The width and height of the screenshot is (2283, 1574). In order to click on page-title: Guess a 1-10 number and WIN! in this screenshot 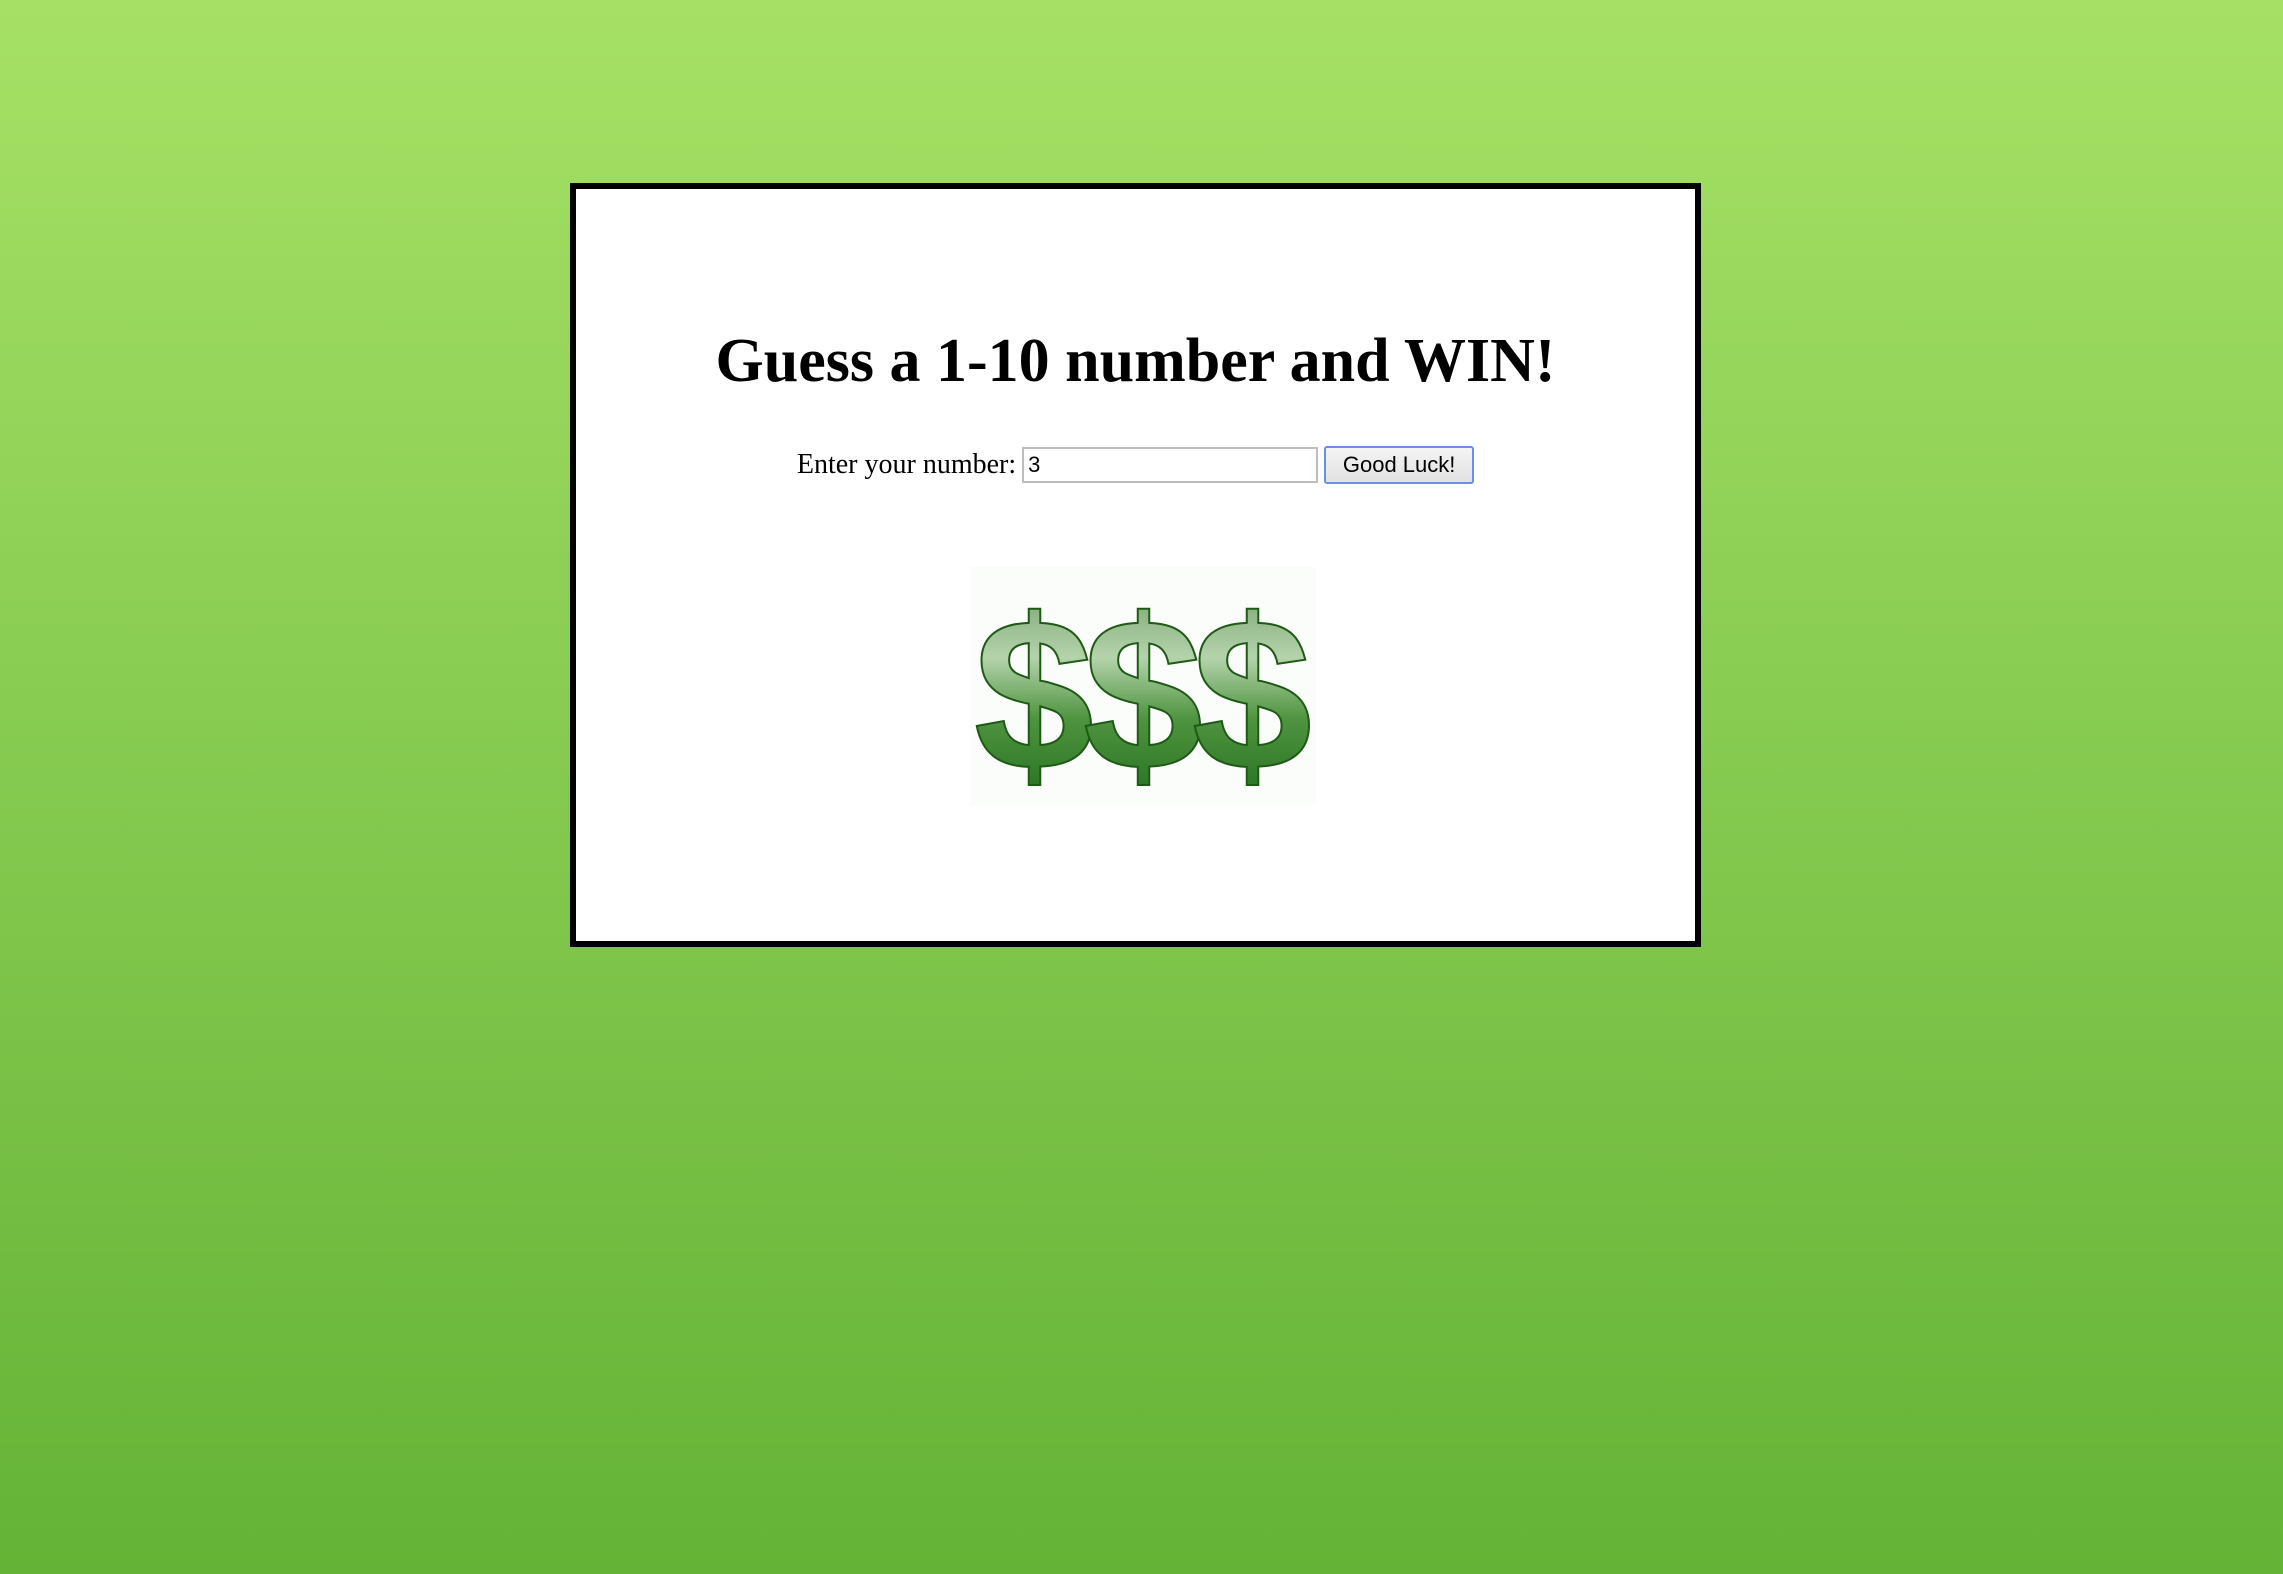, I will do `click(1135, 361)`.